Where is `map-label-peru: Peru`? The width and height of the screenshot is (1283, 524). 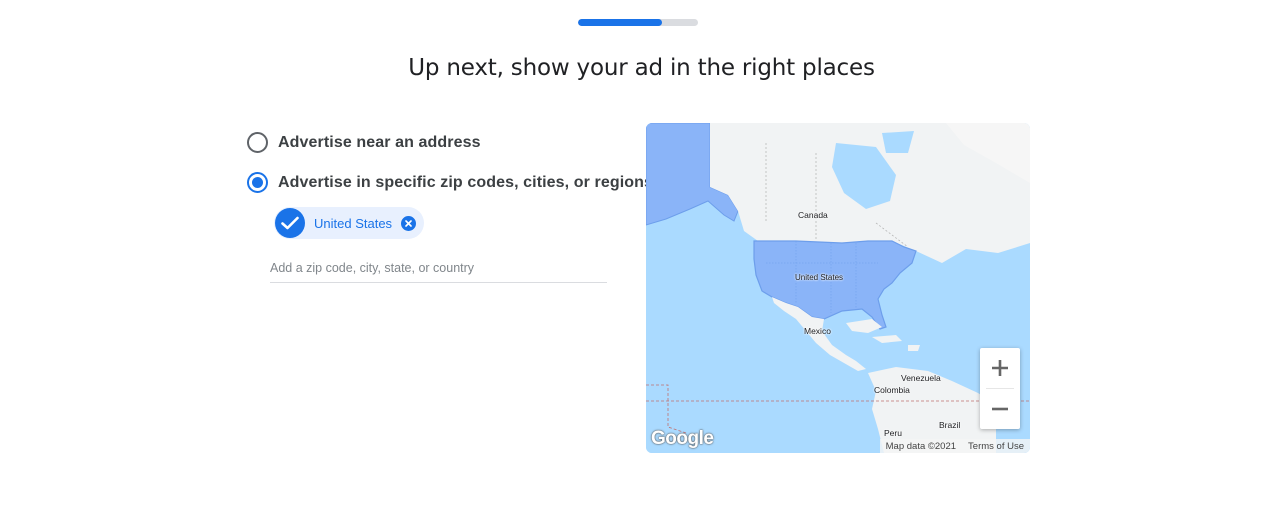 map-label-peru: Peru is located at coordinates (893, 433).